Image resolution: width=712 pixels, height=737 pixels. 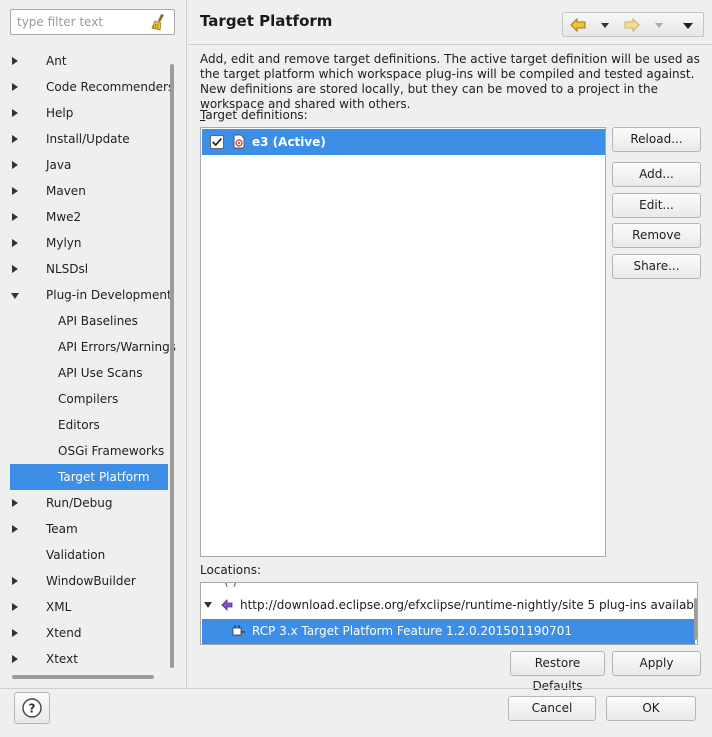 I want to click on tree-item-label: Plug-in Development, so click(x=109, y=295).